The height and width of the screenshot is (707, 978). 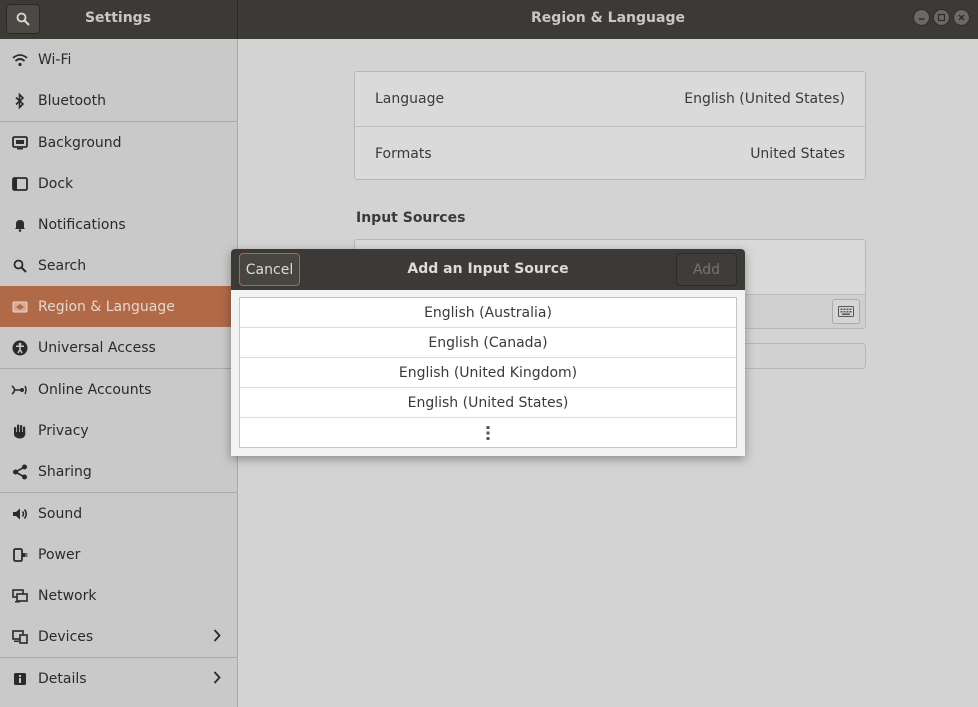 What do you see at coordinates (19, 60) in the screenshot?
I see `wifi-icon` at bounding box center [19, 60].